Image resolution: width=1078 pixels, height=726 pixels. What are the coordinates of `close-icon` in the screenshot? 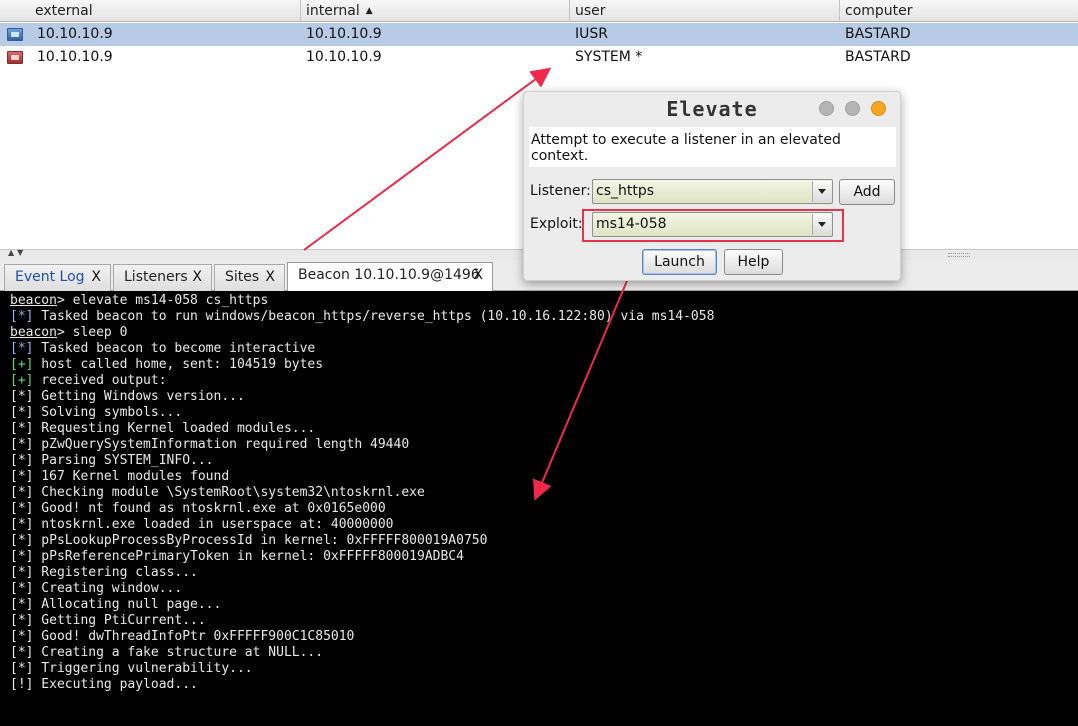 It's located at (878, 108).